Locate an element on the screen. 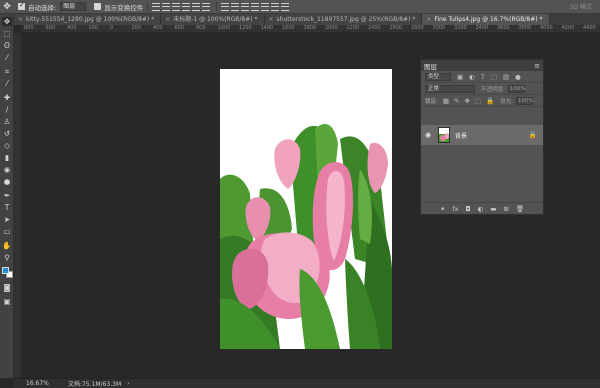 This screenshot has width=600, height=388. show-transform-checkbox is located at coordinates (98, 6).